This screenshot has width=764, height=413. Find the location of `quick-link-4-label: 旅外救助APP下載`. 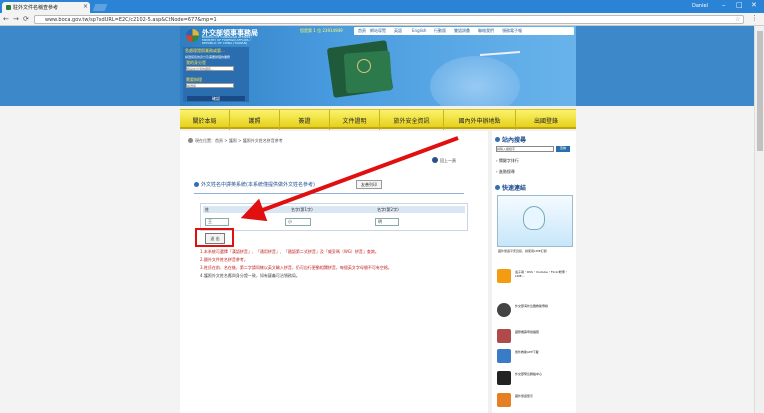

quick-link-4-label: 旅外救助APP下載 is located at coordinates (527, 352).